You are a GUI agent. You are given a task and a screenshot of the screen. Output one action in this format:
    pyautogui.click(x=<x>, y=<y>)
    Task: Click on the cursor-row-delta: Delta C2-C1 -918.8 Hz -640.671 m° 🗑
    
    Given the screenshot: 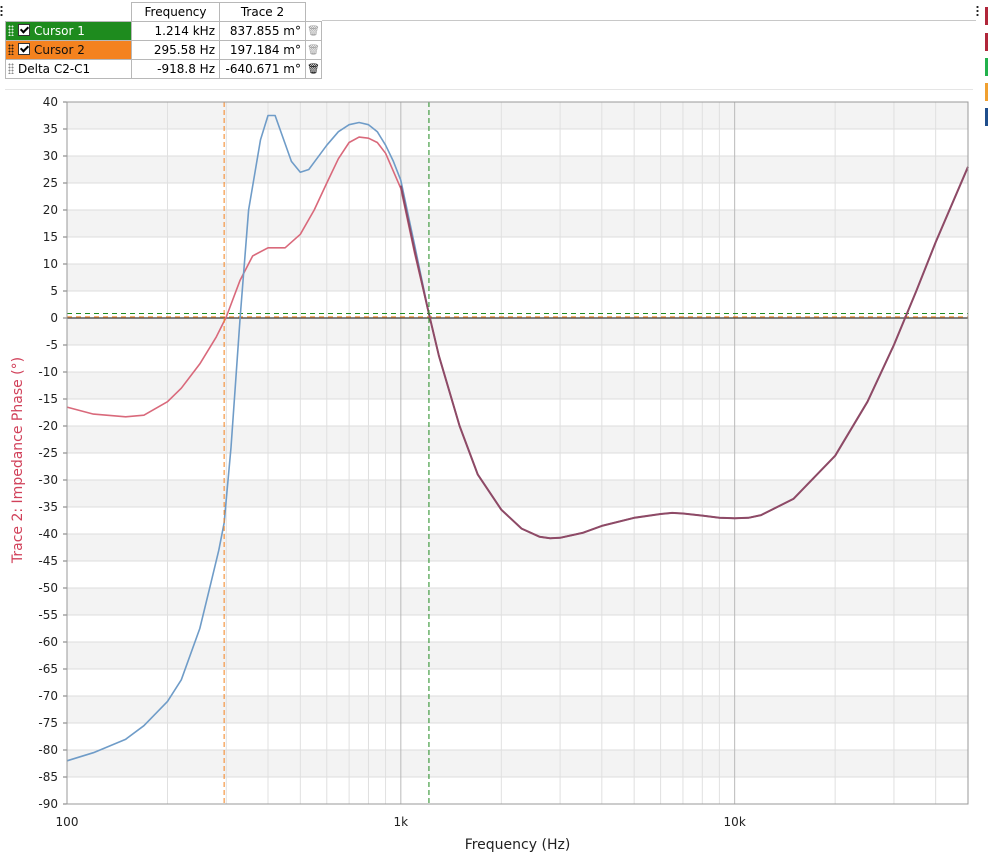 What is the action you would take?
    pyautogui.click(x=163, y=69)
    